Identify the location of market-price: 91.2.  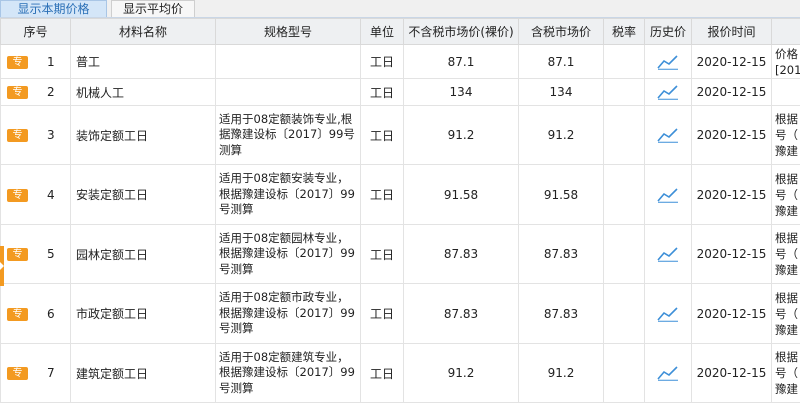
(461, 373).